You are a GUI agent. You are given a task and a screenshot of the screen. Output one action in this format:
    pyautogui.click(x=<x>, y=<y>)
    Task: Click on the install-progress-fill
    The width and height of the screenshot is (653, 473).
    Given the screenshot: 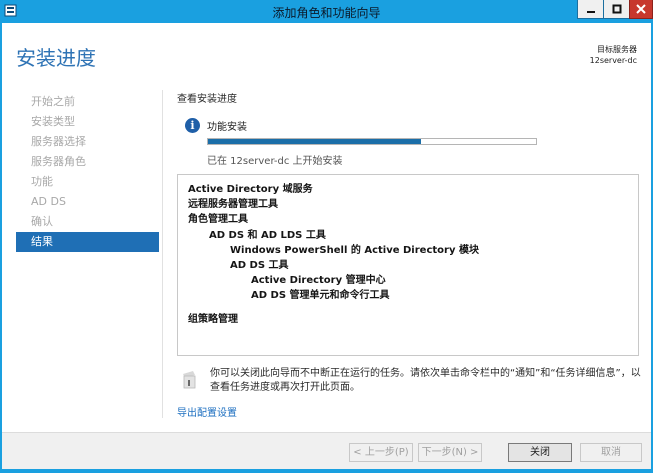 What is the action you would take?
    pyautogui.click(x=315, y=141)
    